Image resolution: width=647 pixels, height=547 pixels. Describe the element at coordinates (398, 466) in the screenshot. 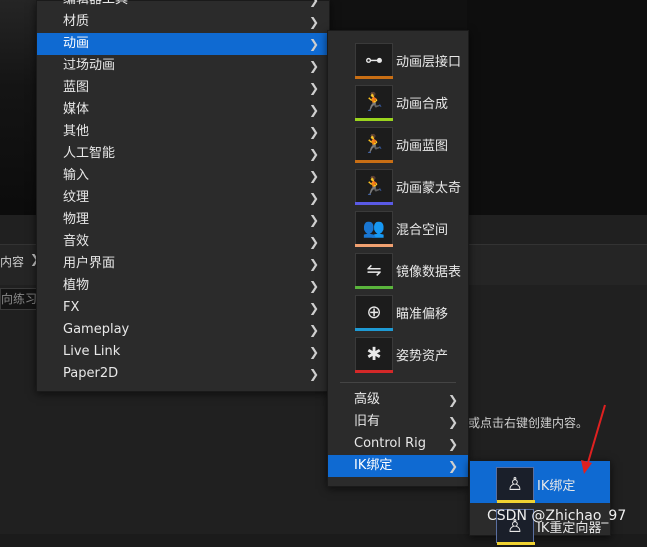

I see `animation-menu-item-3: IK绑定 ❯` at that location.